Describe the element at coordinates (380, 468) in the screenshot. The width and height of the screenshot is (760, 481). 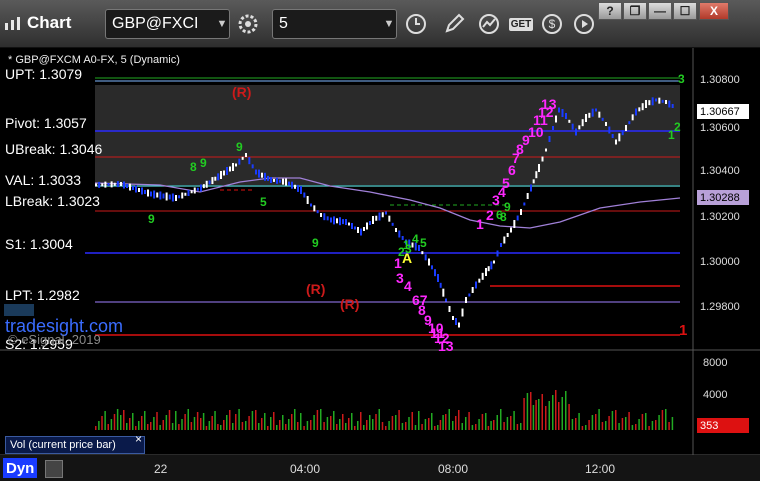
I see `time-axis-bg` at that location.